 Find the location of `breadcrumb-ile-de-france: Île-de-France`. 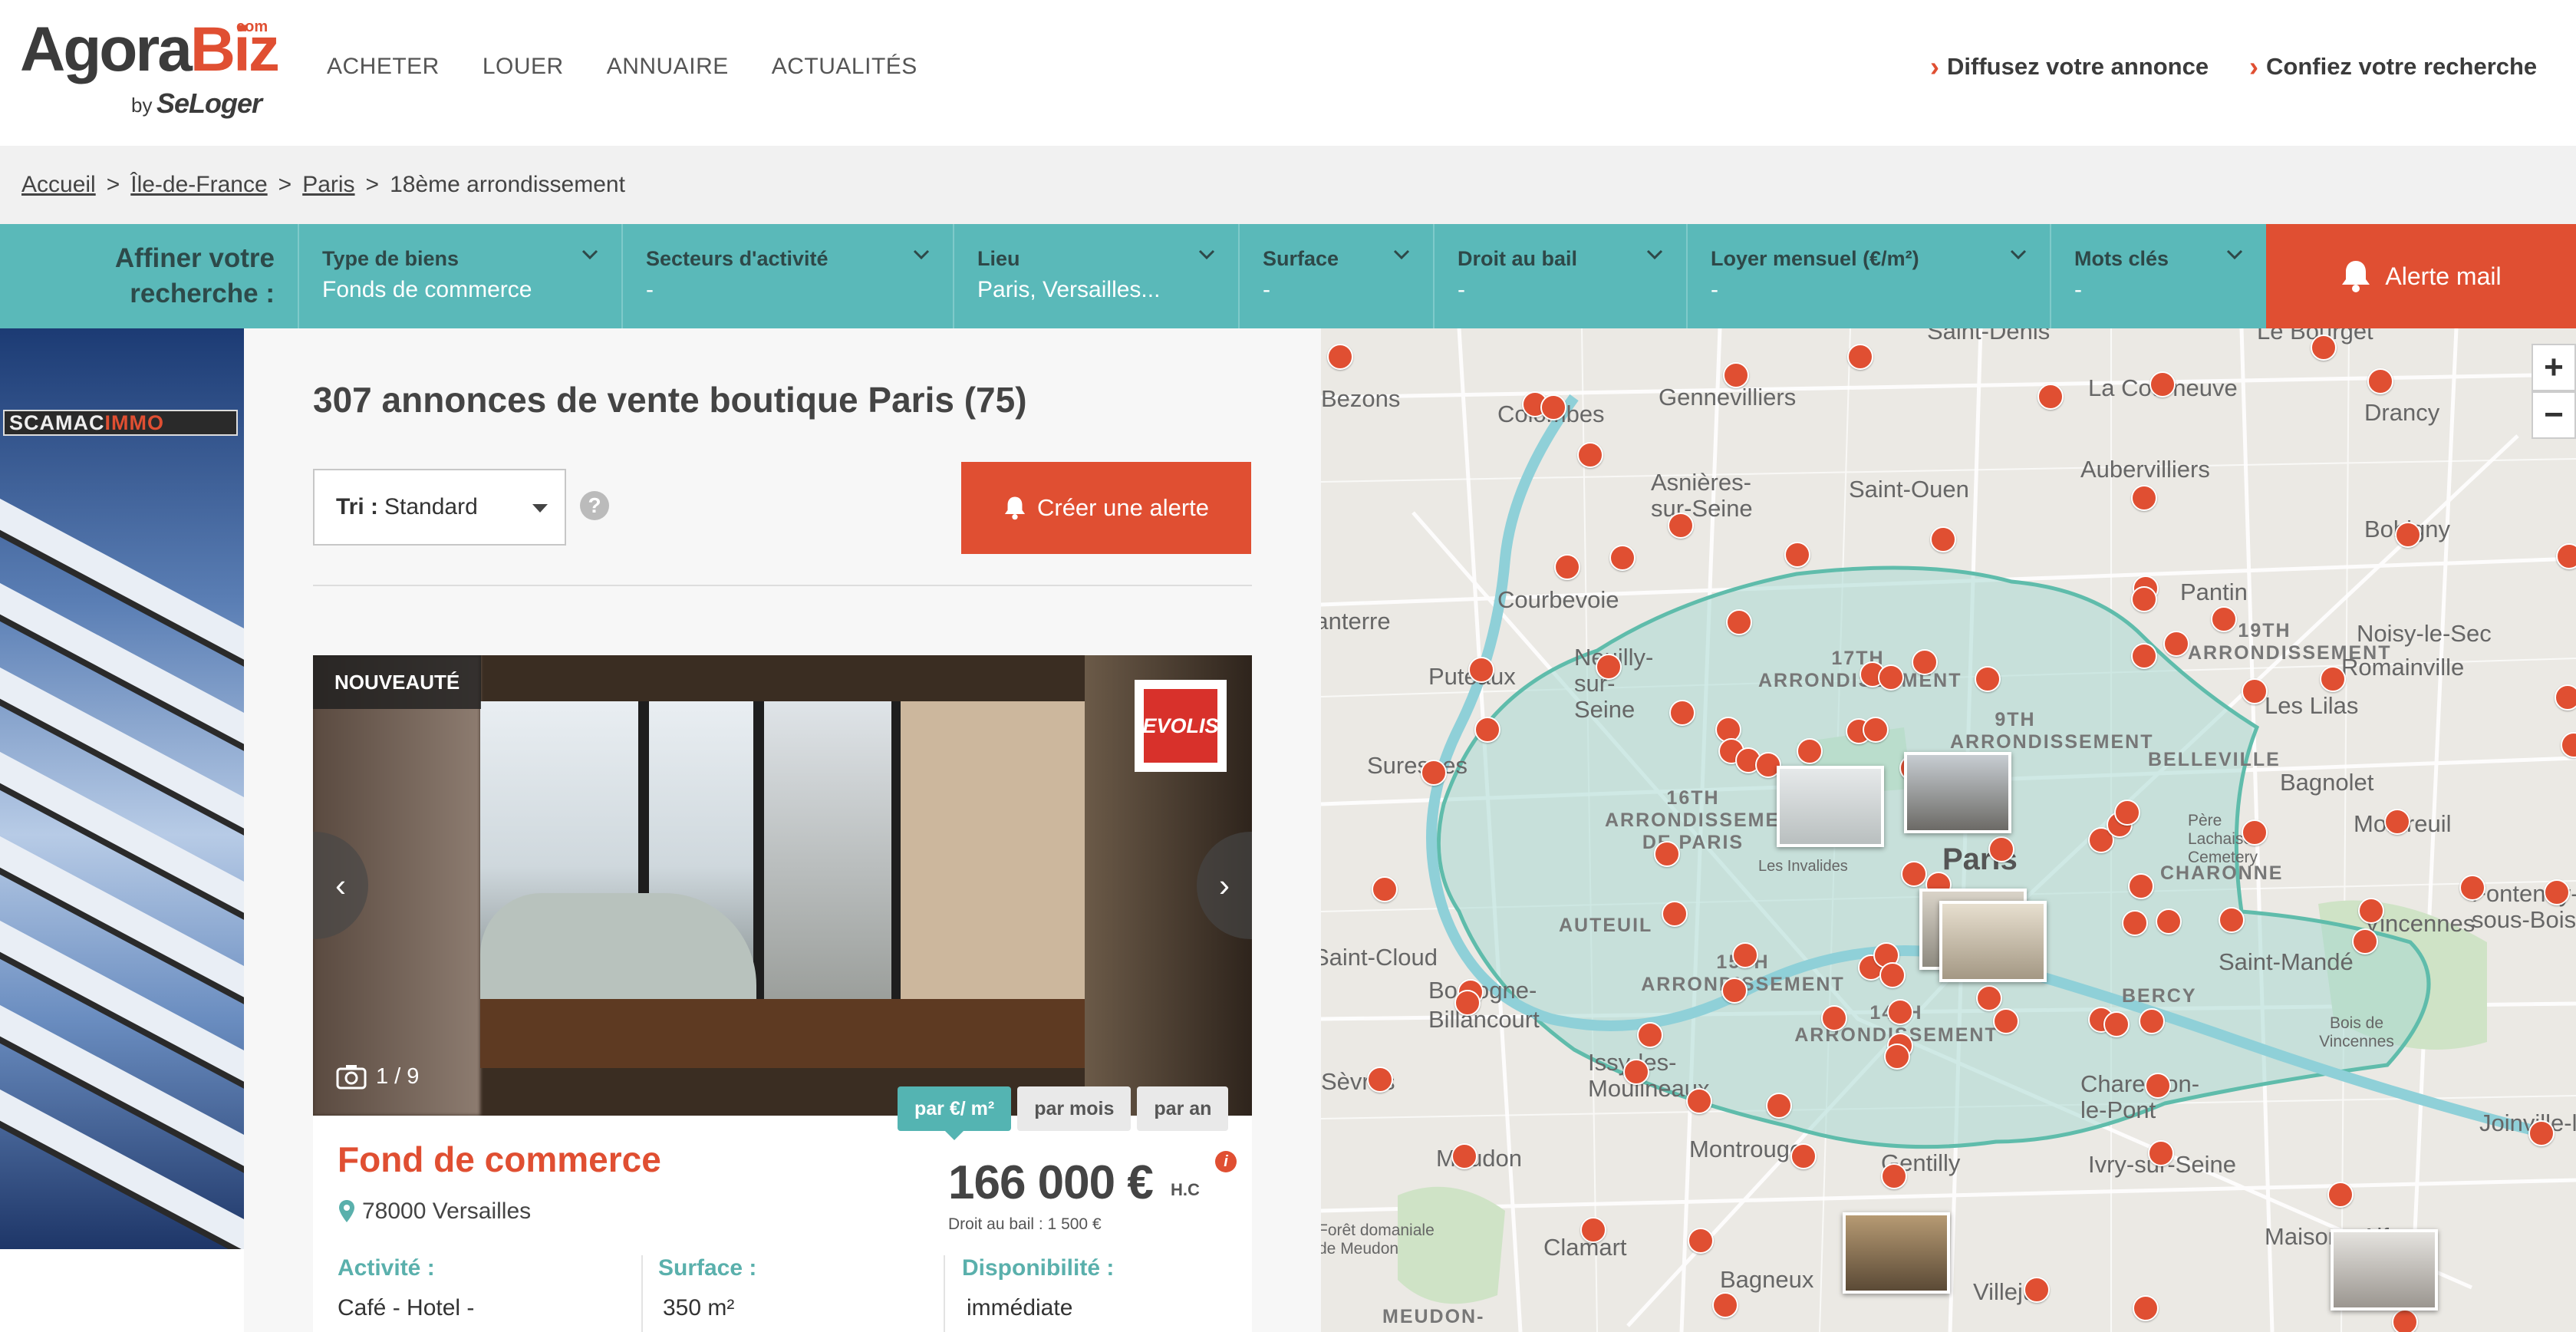

breadcrumb-ile-de-france: Île-de-France is located at coordinates (198, 185).